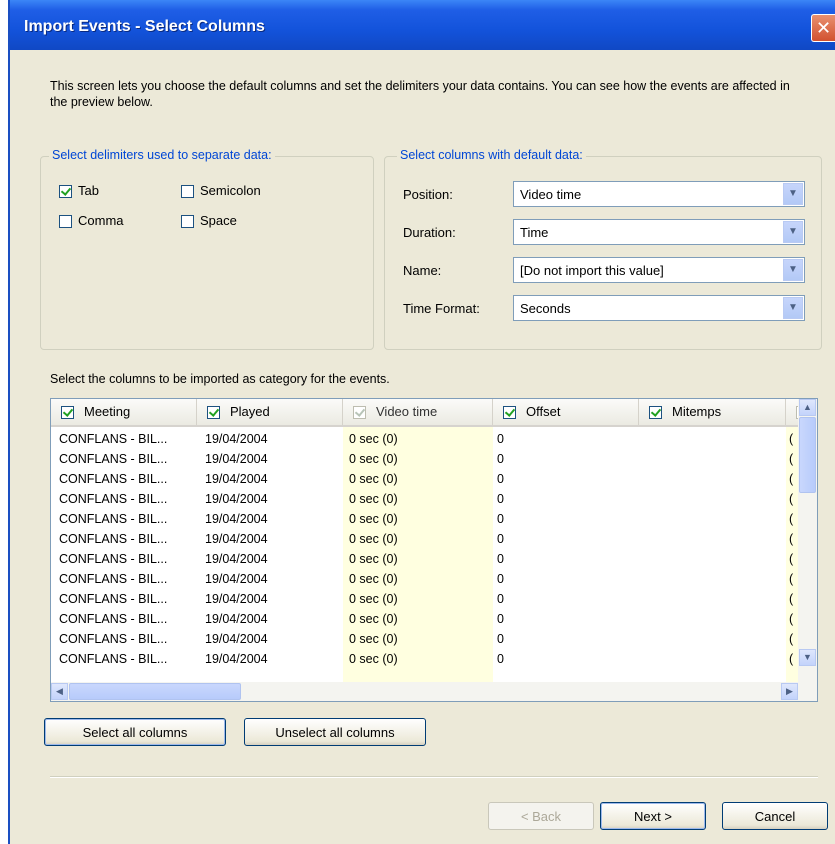 The image size is (835, 844). What do you see at coordinates (67, 413) in the screenshot?
I see `column-meeting-checkbox` at bounding box center [67, 413].